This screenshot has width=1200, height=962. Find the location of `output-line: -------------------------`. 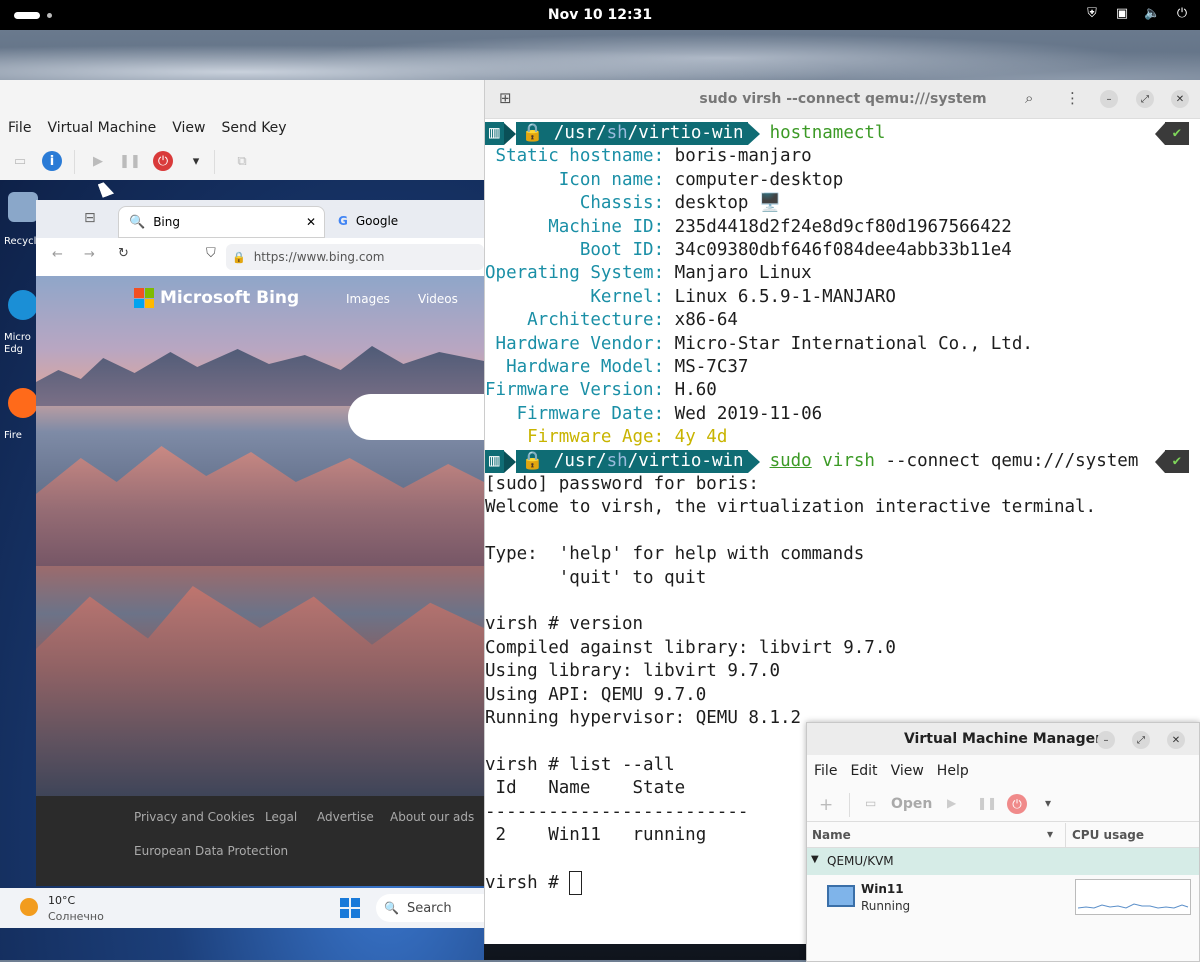

output-line: ------------------------- is located at coordinates (617, 811).